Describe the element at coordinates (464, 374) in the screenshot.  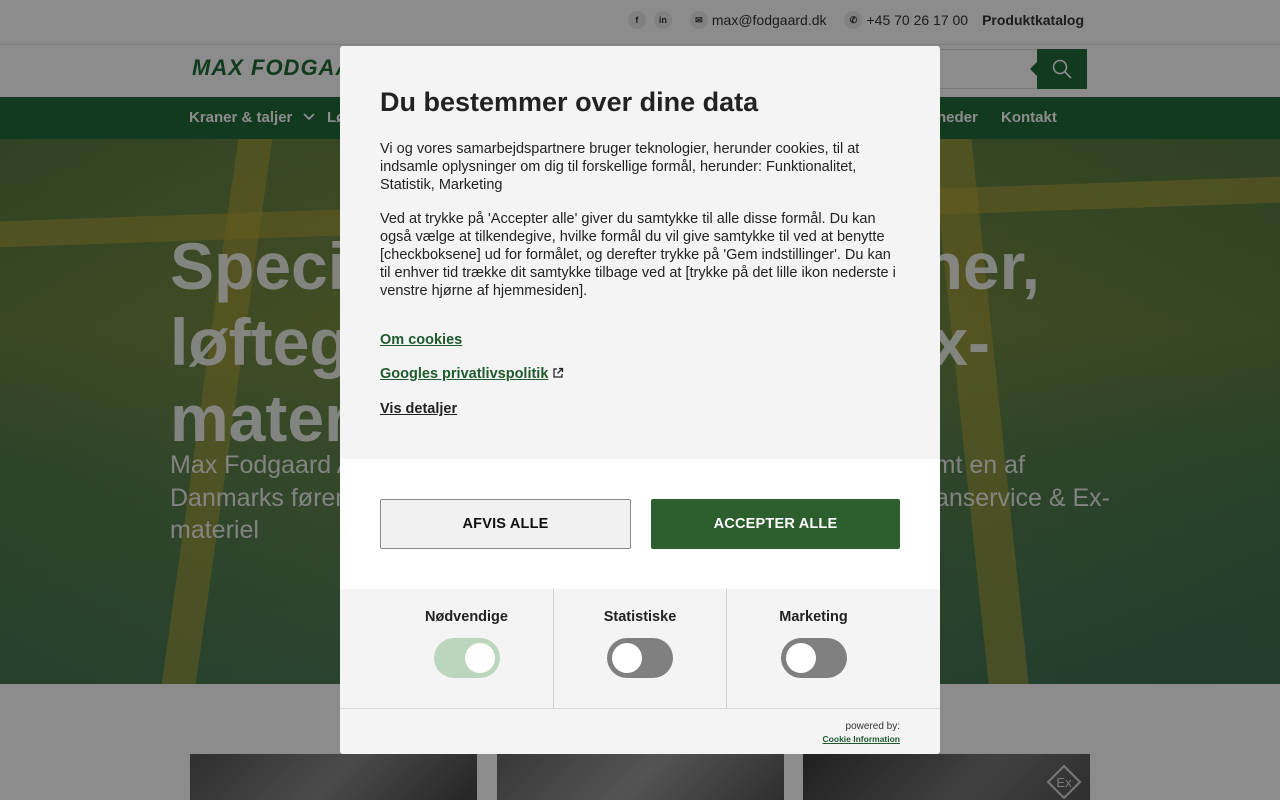
I see `google-privacy-label: Googles privatlivspolitik` at that location.